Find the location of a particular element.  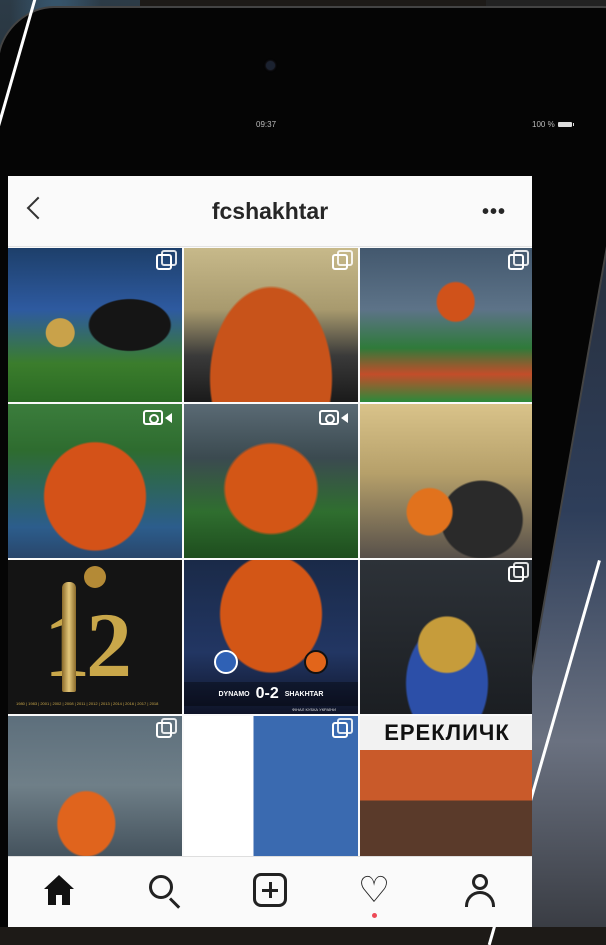

profile-header: fcshakhtar ••• is located at coordinates (270, 211).